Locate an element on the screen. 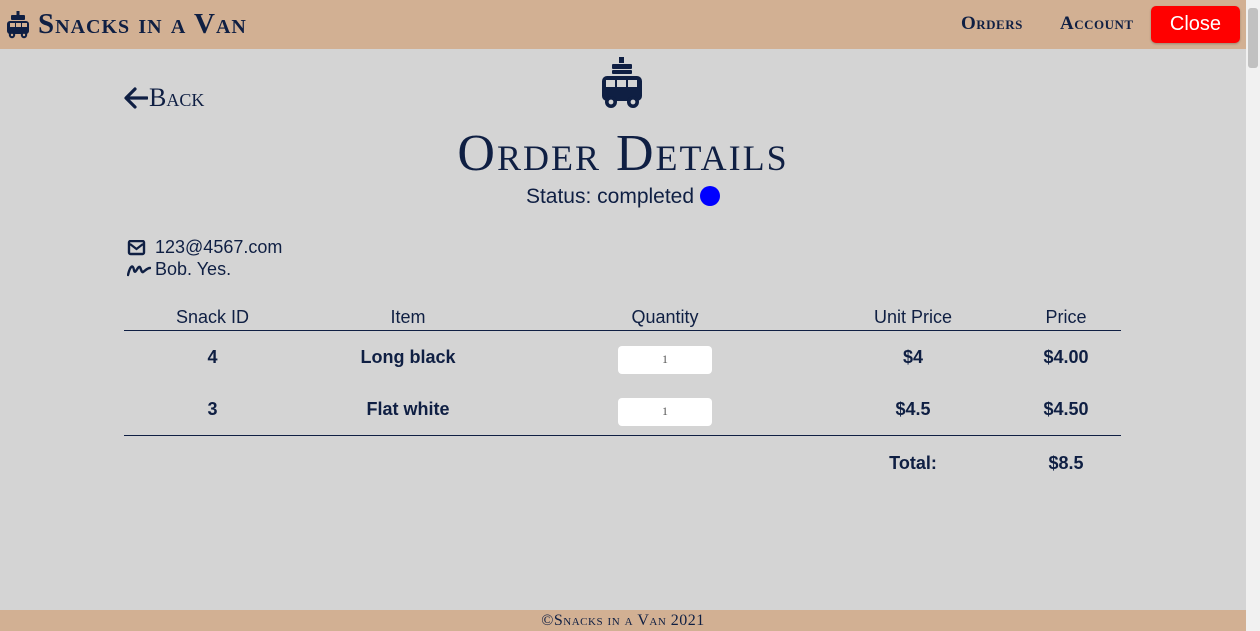 Image resolution: width=1260 pixels, height=631 pixels. total-value: $8.5 is located at coordinates (1066, 463).